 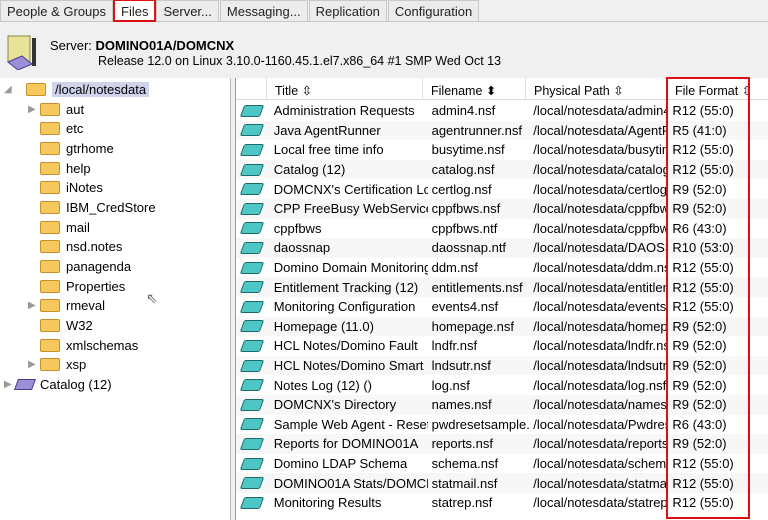 I want to click on tree-catalog: ▶ Catalog (12), so click(x=58, y=384).